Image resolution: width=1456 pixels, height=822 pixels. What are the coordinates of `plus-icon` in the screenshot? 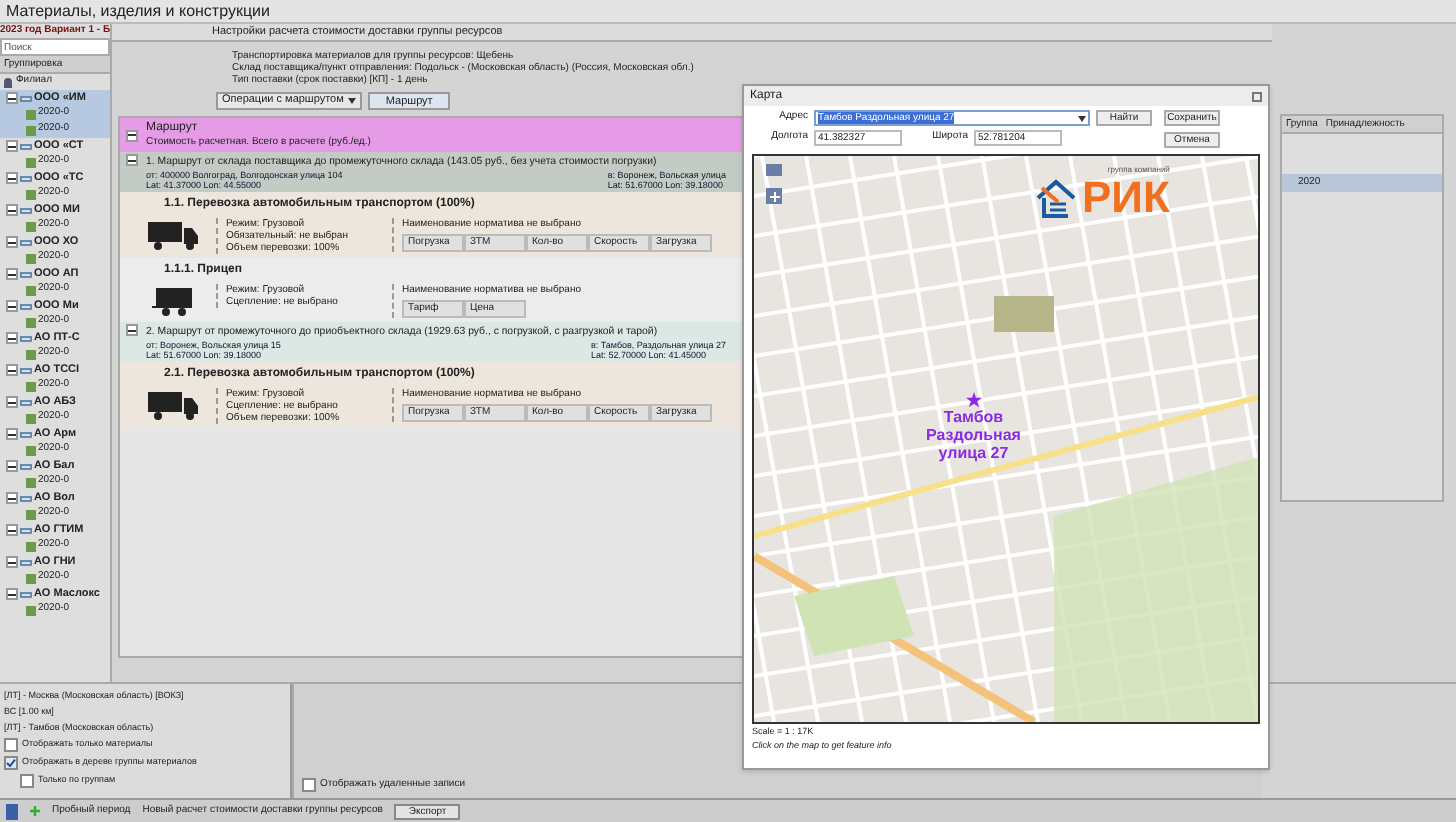 It's located at (35, 811).